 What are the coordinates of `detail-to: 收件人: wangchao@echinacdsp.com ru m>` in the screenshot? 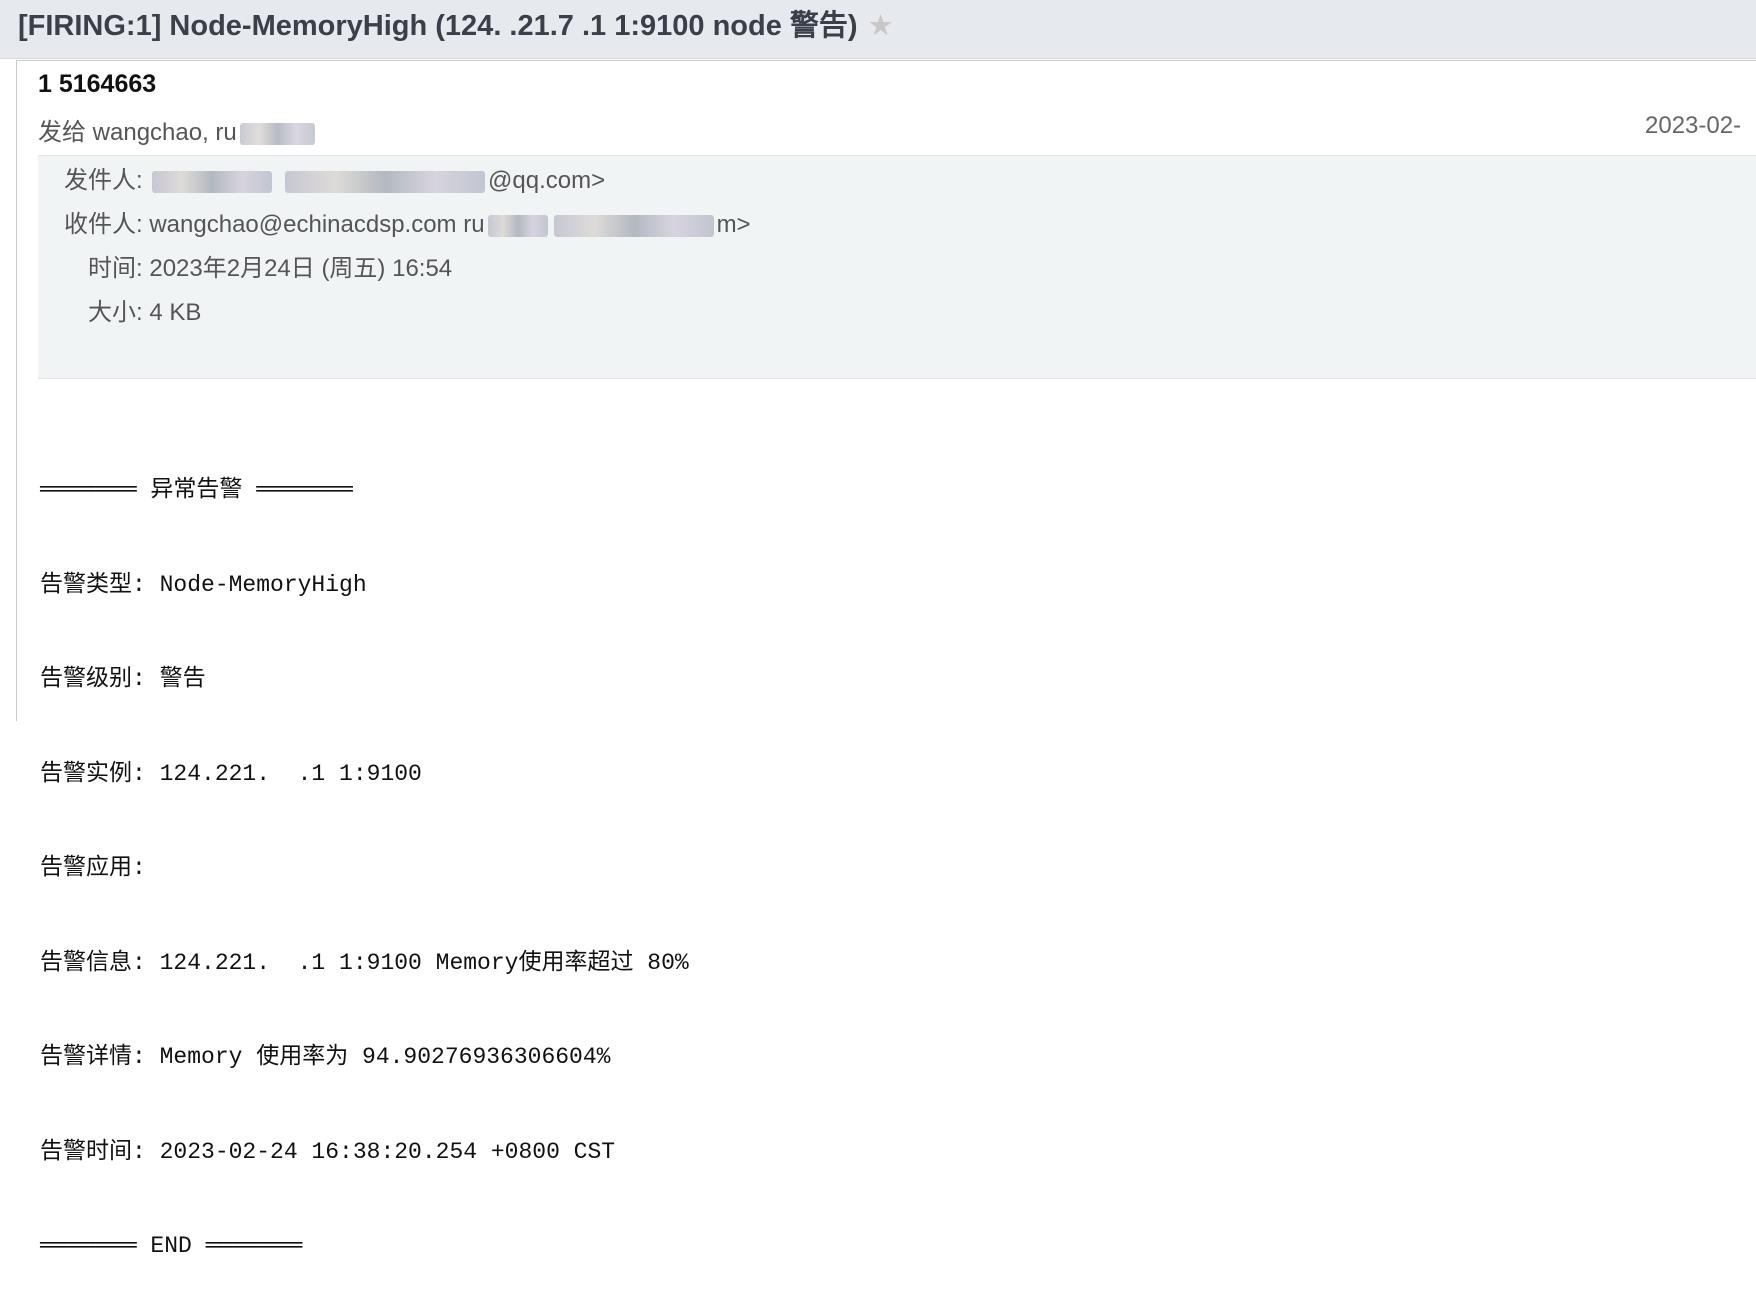 It's located at (407, 221).